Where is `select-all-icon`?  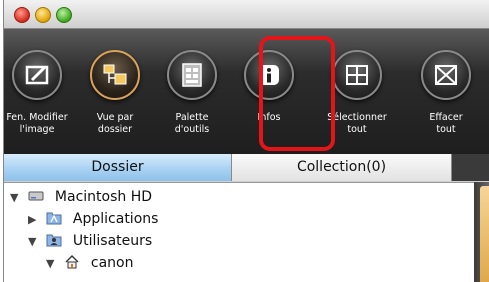 select-all-icon is located at coordinates (357, 75).